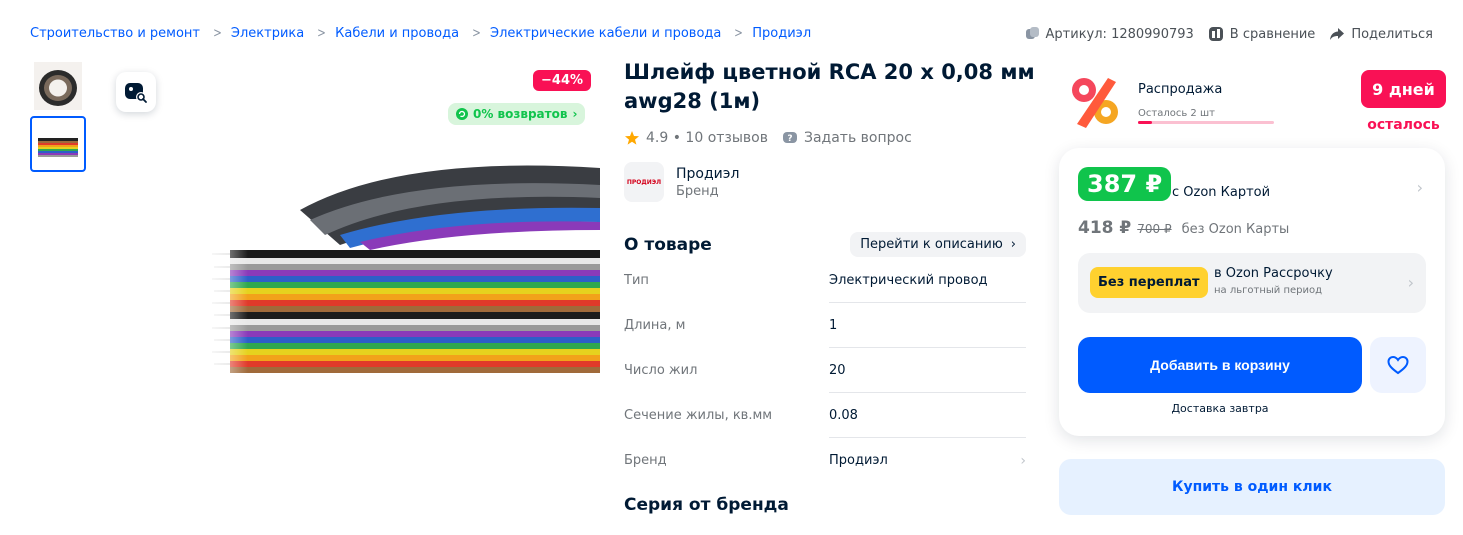 The height and width of the screenshot is (535, 1463). I want to click on no-overpay-badge: Без переплат, so click(1149, 282).